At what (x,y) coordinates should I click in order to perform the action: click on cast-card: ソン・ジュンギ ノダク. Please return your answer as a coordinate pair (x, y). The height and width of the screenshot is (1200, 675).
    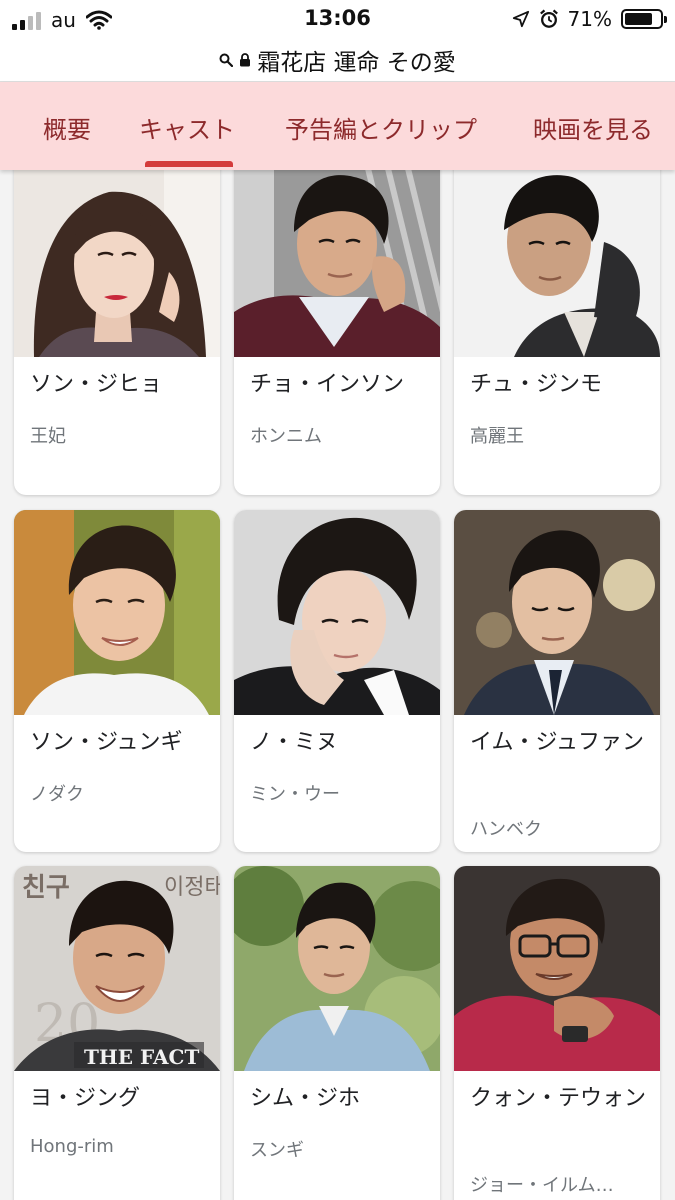
    Looking at the image, I should click on (117, 681).